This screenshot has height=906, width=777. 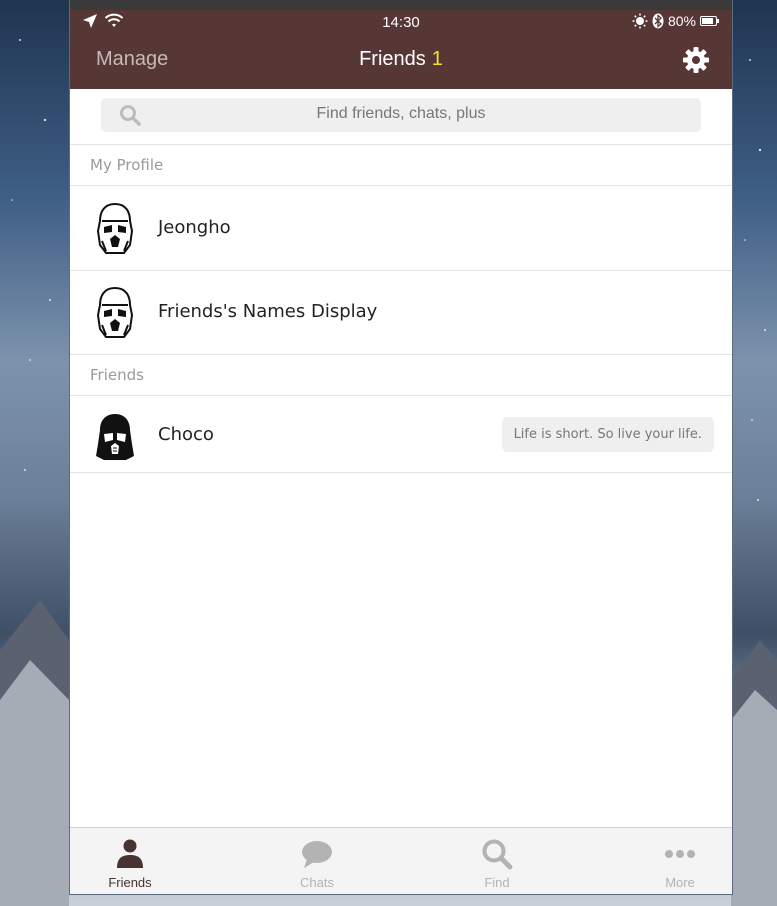 I want to click on battery-percent: 80%, so click(x=681, y=21).